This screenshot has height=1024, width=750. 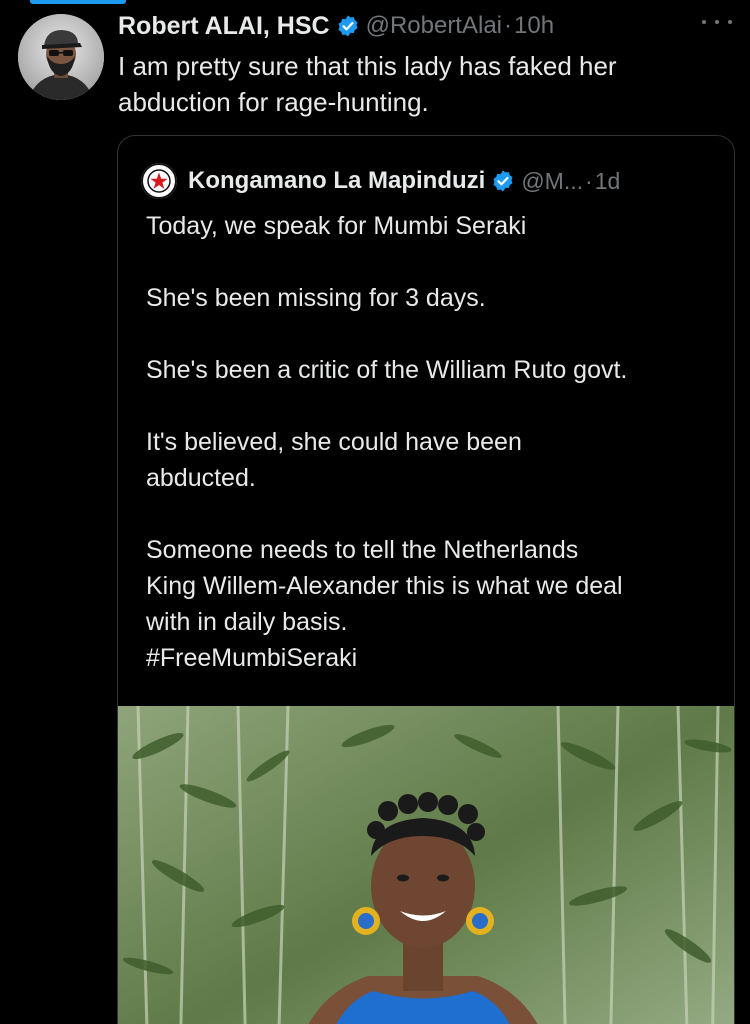 I want to click on quoted-text-line: Today, we speak for Mumbi Seraki, so click(x=336, y=226).